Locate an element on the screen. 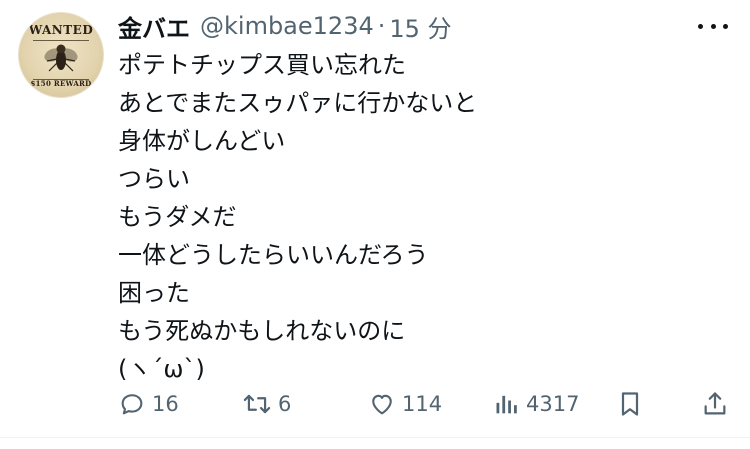 The height and width of the screenshot is (449, 750). tweet-line: あとでまたスゥパァに行かないと is located at coordinates (298, 103).